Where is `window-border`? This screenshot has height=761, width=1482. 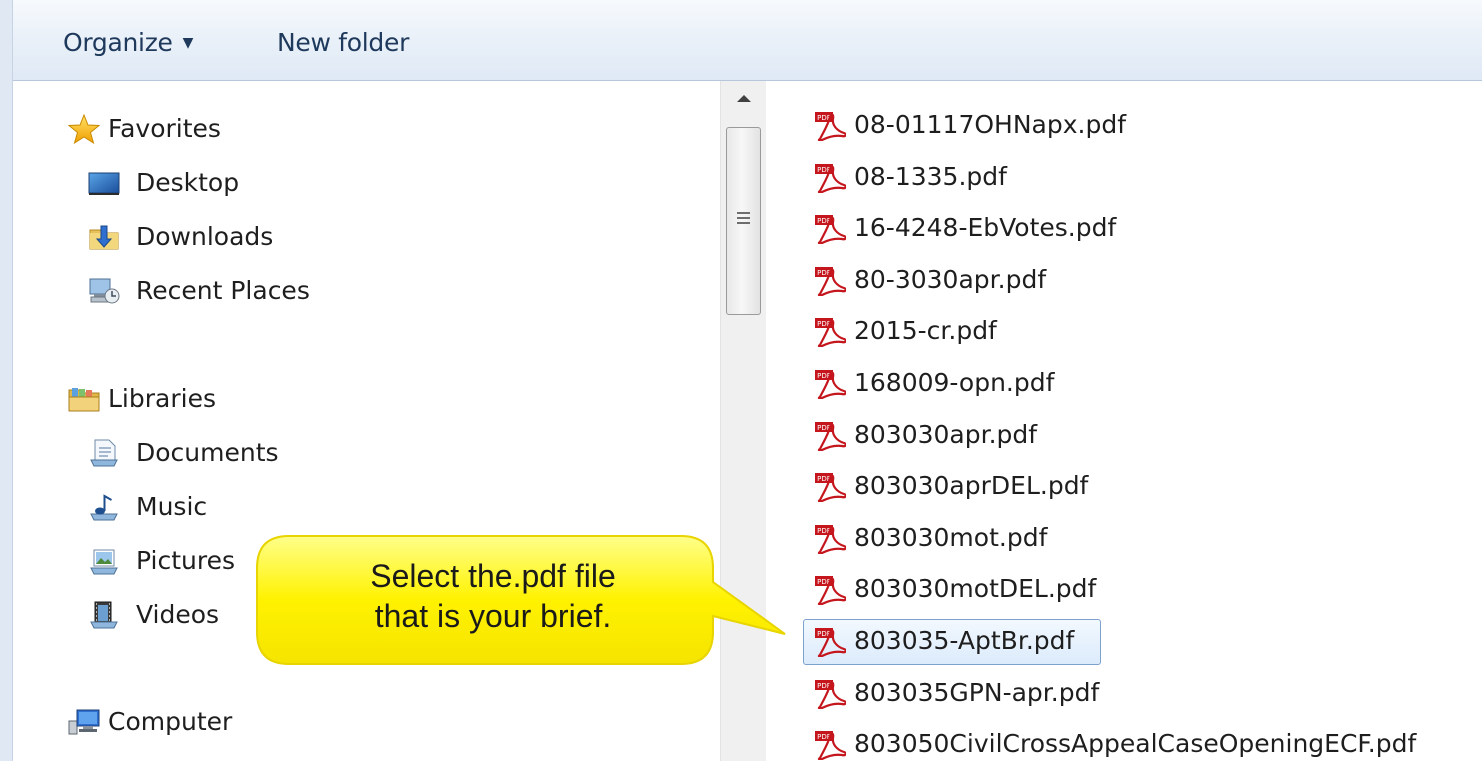 window-border is located at coordinates (6, 380).